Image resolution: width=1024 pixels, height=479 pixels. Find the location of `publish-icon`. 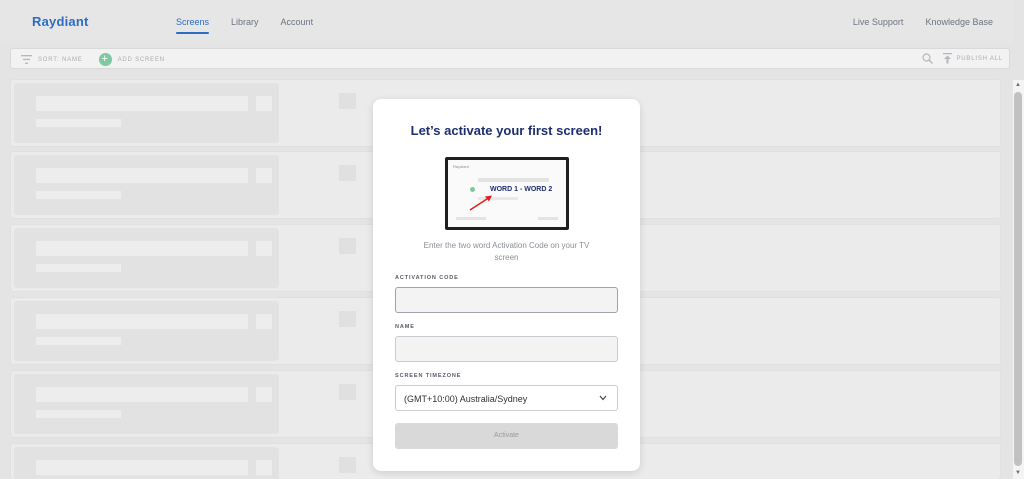

publish-icon is located at coordinates (947, 58).